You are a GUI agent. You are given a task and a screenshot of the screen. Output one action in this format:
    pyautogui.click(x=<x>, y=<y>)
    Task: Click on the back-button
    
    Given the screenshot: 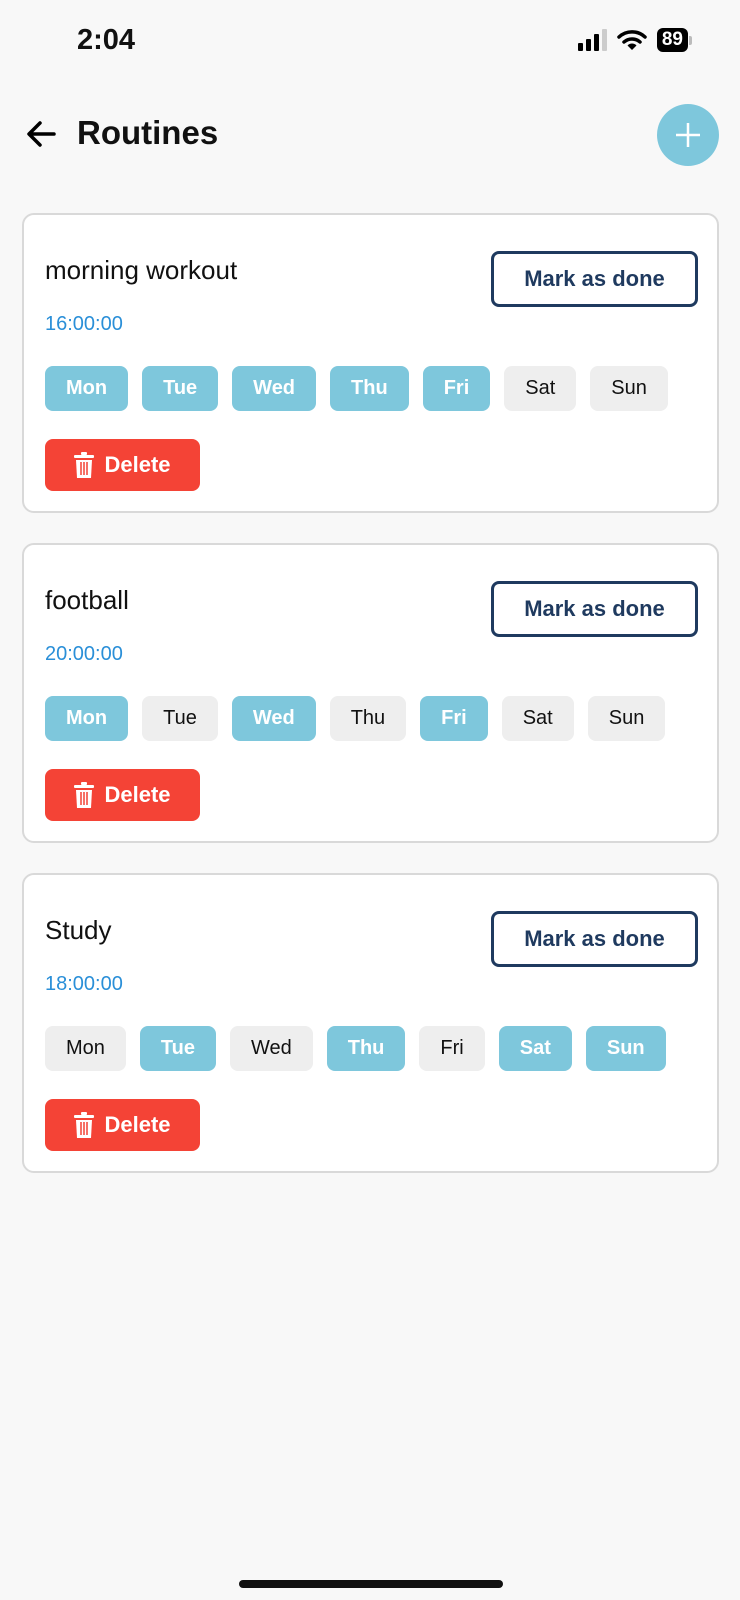 What is the action you would take?
    pyautogui.click(x=42, y=134)
    